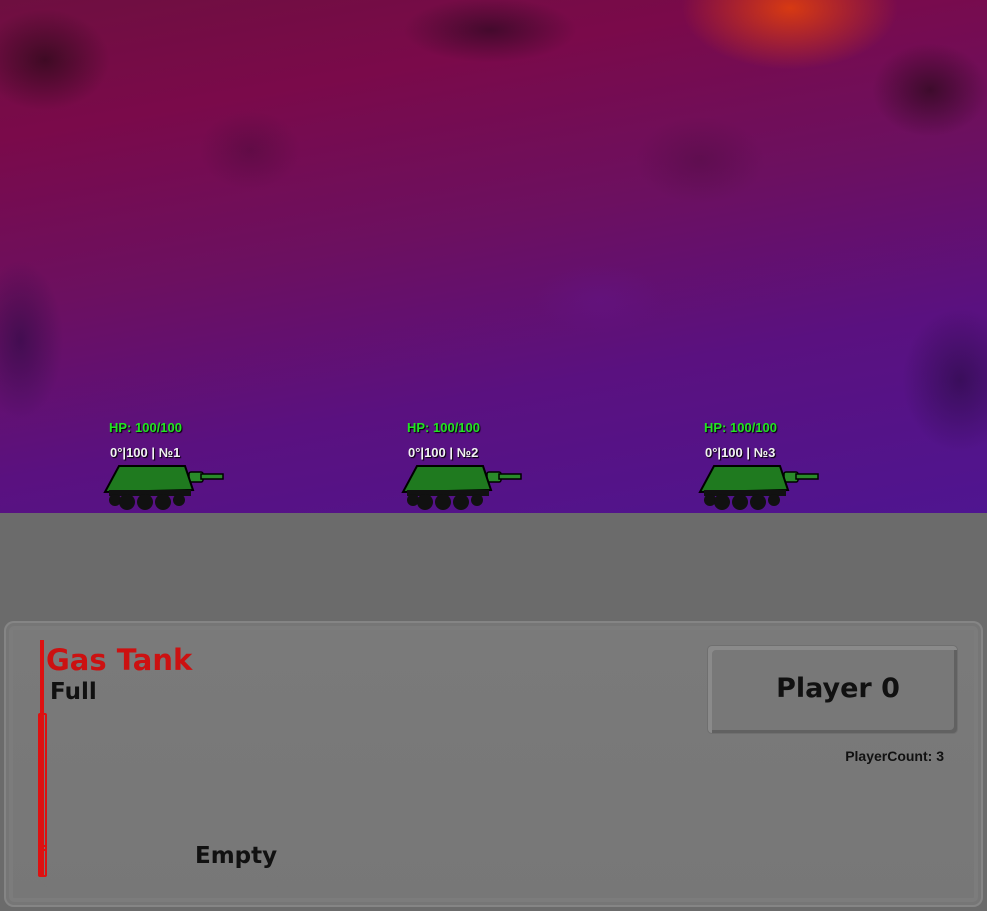 Image resolution: width=987 pixels, height=911 pixels. What do you see at coordinates (42, 782) in the screenshot?
I see `gas-gauge-tube` at bounding box center [42, 782].